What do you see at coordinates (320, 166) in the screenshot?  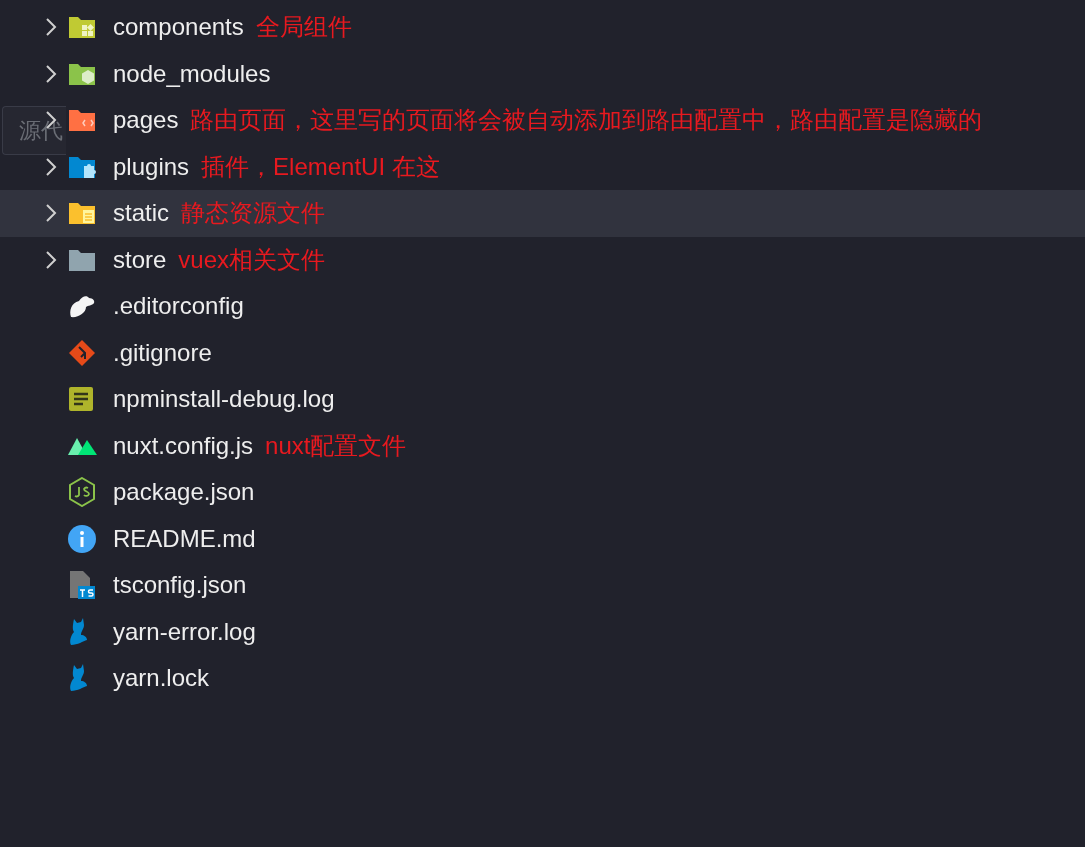 I see `annotation: 插件，ElementUI 在这` at bounding box center [320, 166].